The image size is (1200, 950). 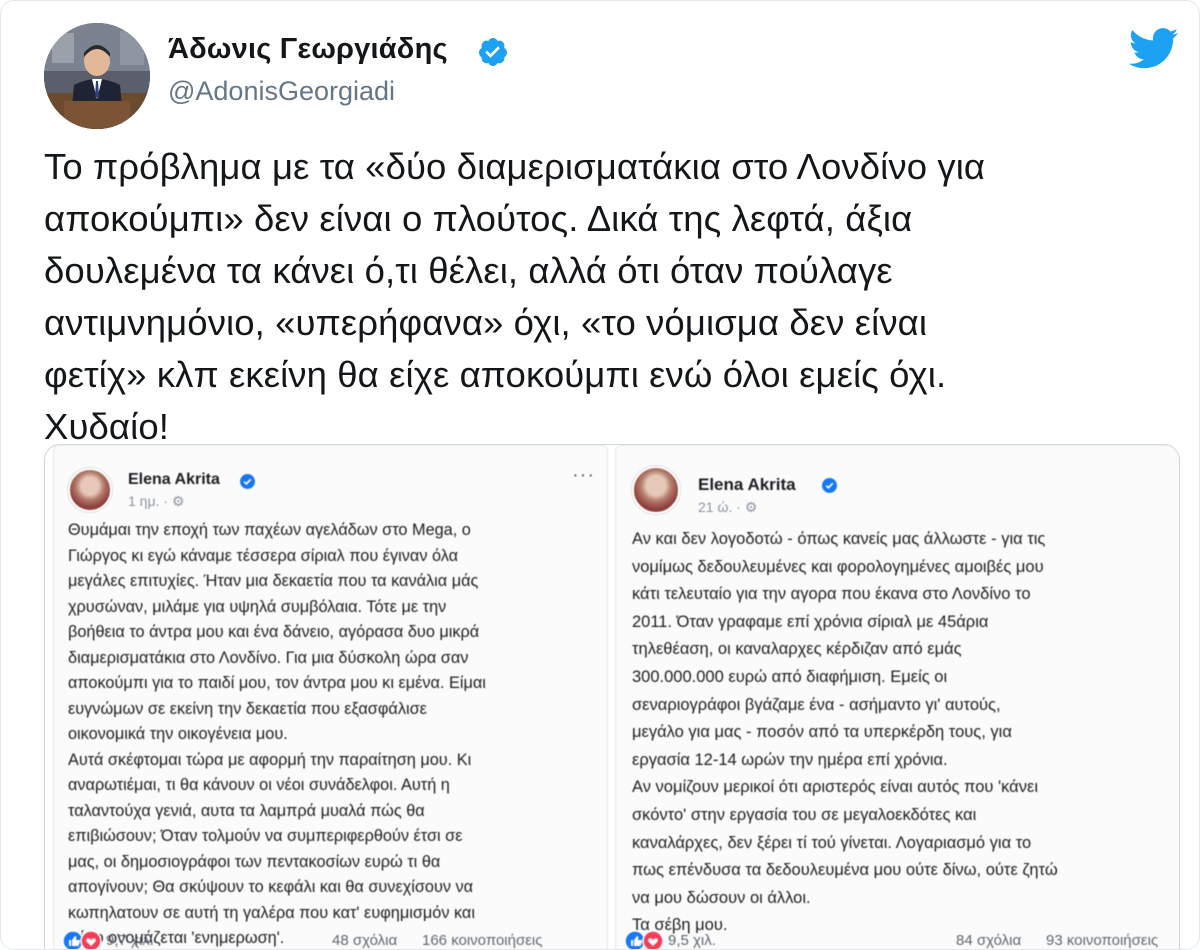 What do you see at coordinates (365, 940) in the screenshot?
I see `comment-count: 48 σχόλια` at bounding box center [365, 940].